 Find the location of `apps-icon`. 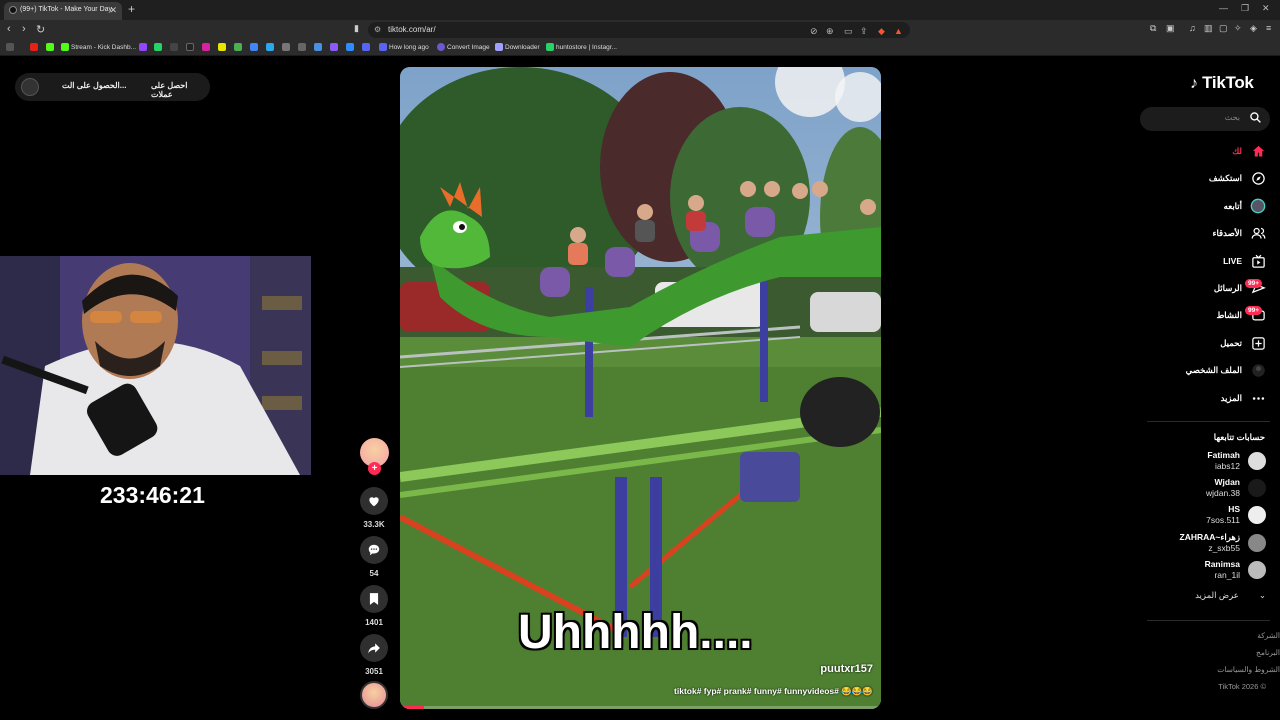

apps-icon is located at coordinates (10, 47).